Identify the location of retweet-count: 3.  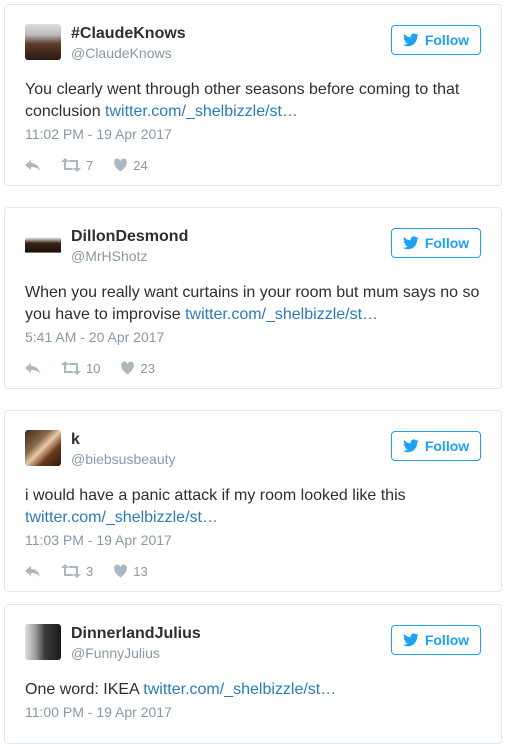
(90, 571).